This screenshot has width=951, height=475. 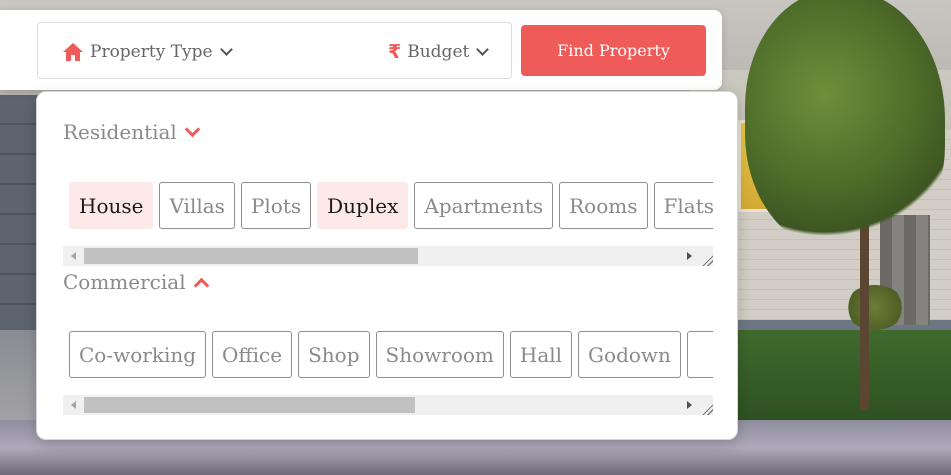 What do you see at coordinates (197, 205) in the screenshot?
I see `chip-villas: Villas` at bounding box center [197, 205].